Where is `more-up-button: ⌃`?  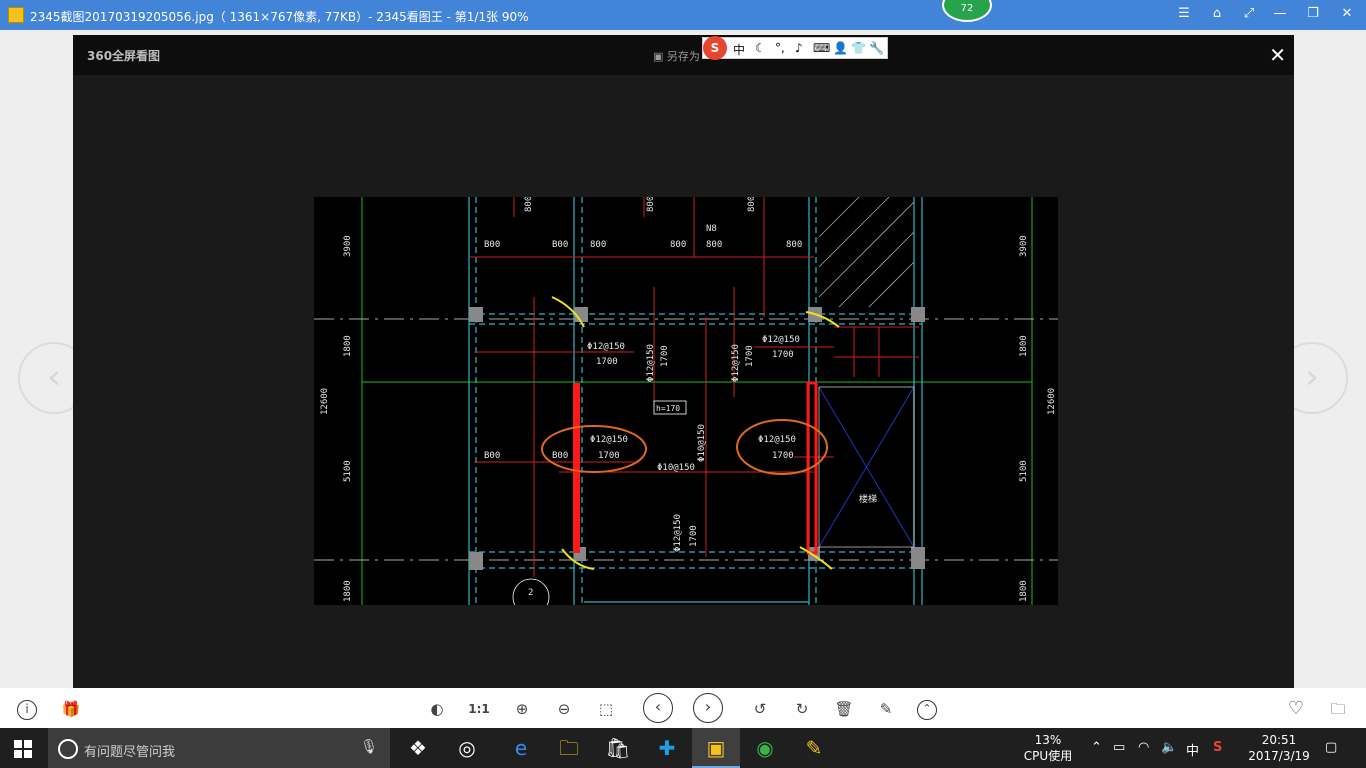 more-up-button: ⌃ is located at coordinates (927, 710).